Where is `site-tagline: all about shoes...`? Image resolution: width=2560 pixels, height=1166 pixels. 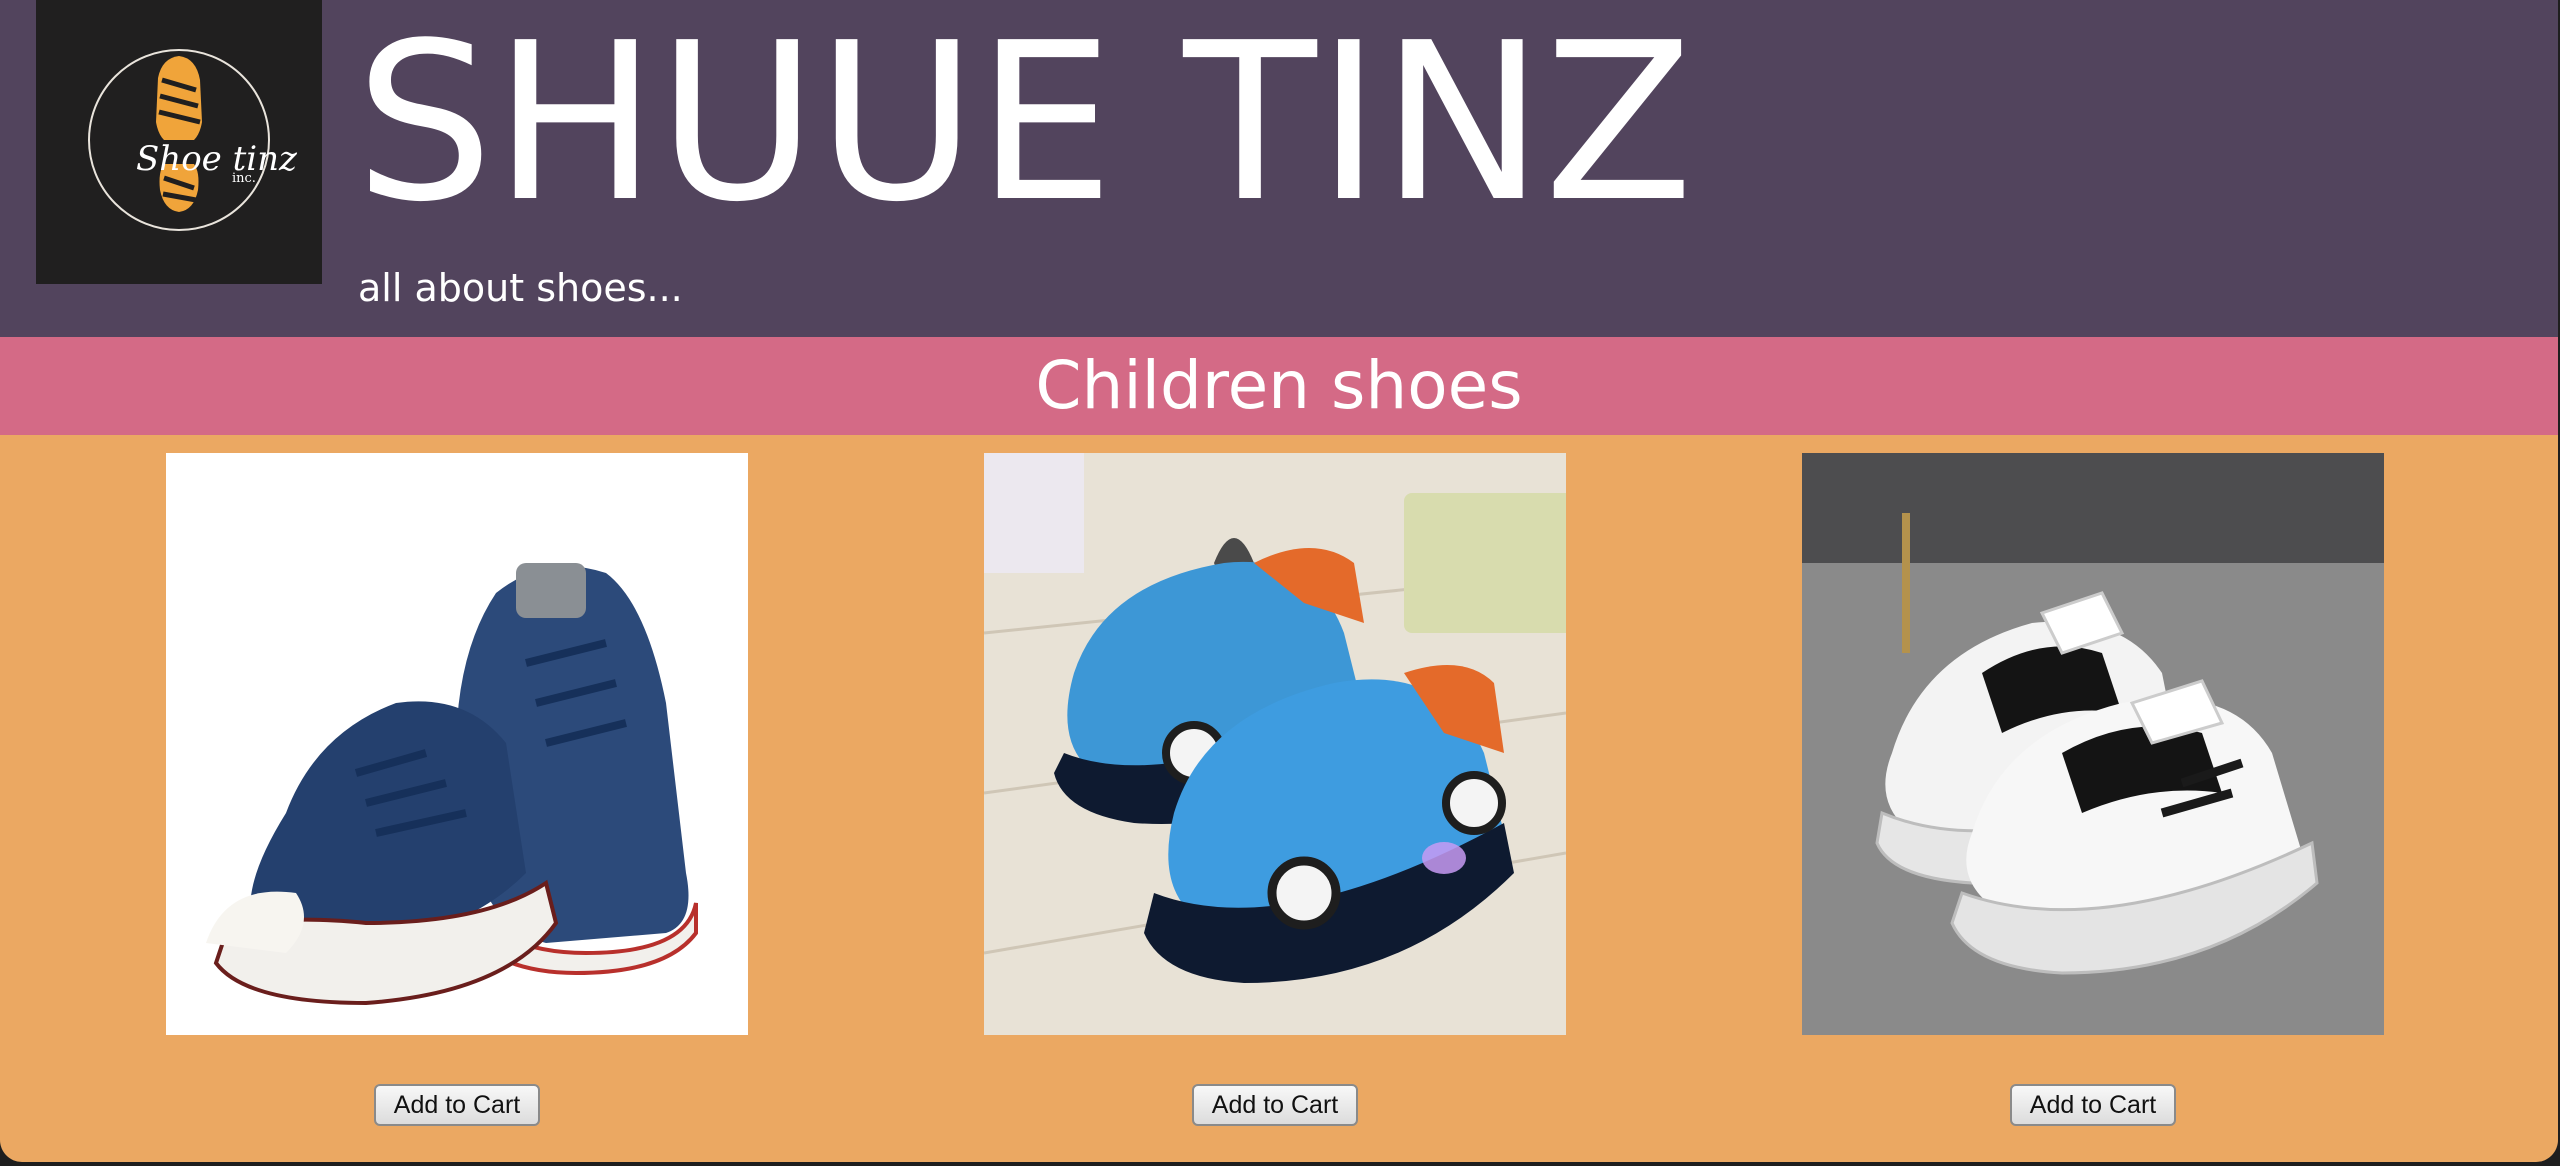
site-tagline: all about shoes... is located at coordinates (520, 288).